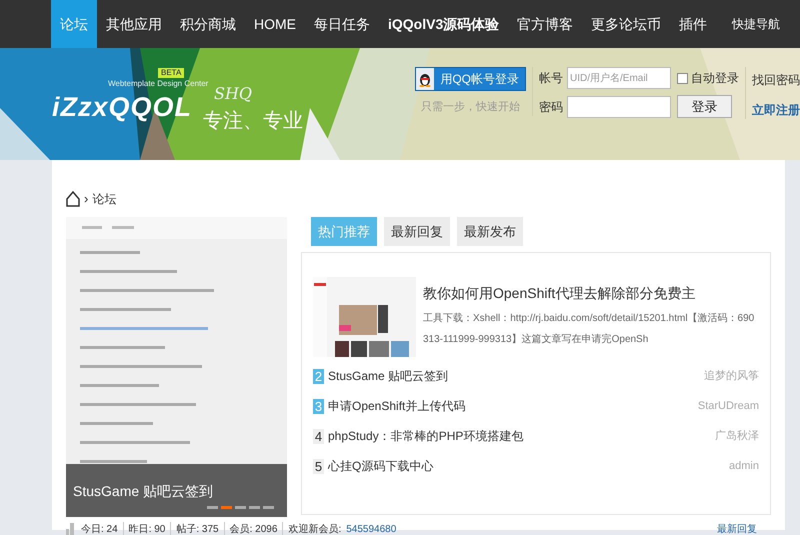  I want to click on nav-link: 其他应用, so click(134, 24).